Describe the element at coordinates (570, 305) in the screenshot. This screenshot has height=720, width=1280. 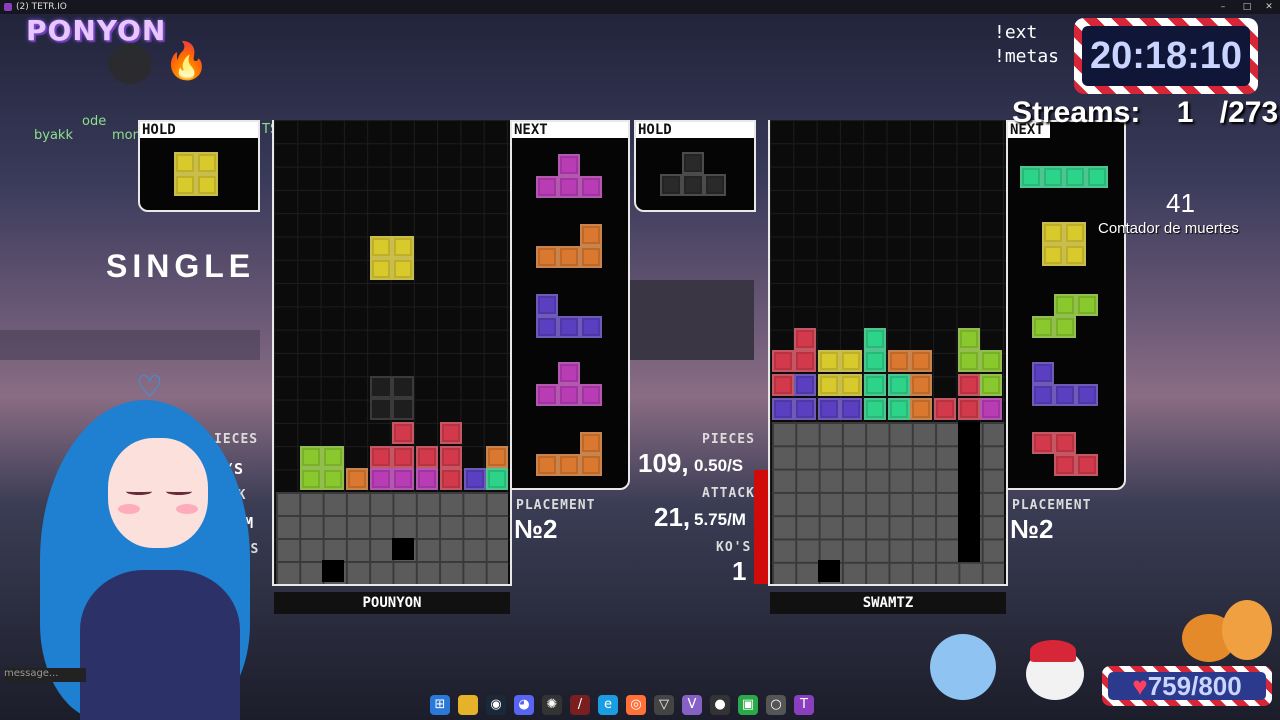
I see `p1-next-box: NEXT` at that location.